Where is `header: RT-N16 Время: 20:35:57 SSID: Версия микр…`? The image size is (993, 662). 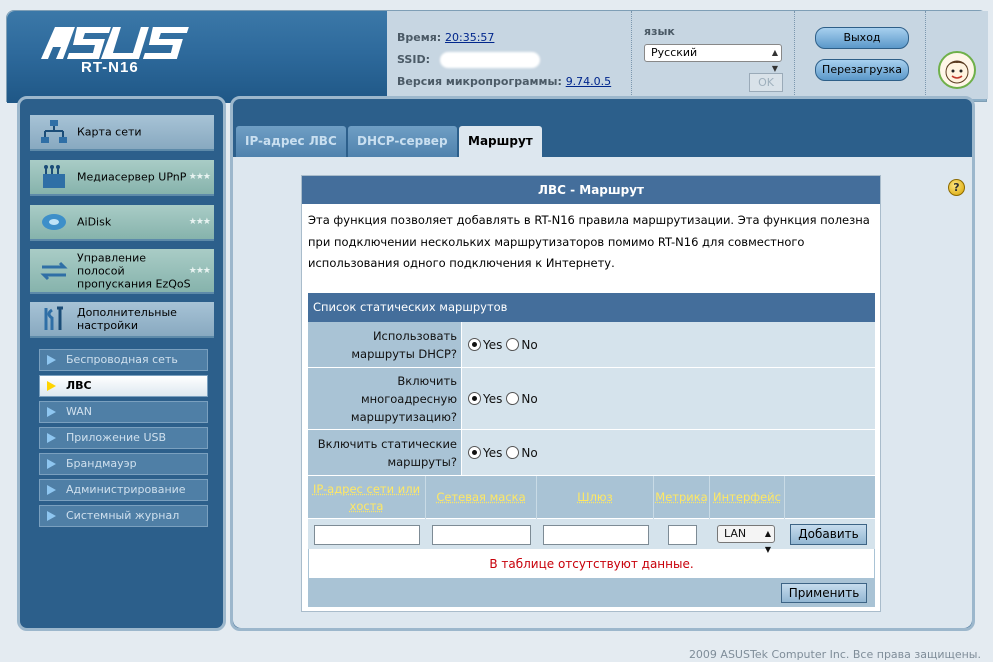
header: RT-N16 Время: 20:35:57 SSID: Версия микр… is located at coordinates (497, 56).